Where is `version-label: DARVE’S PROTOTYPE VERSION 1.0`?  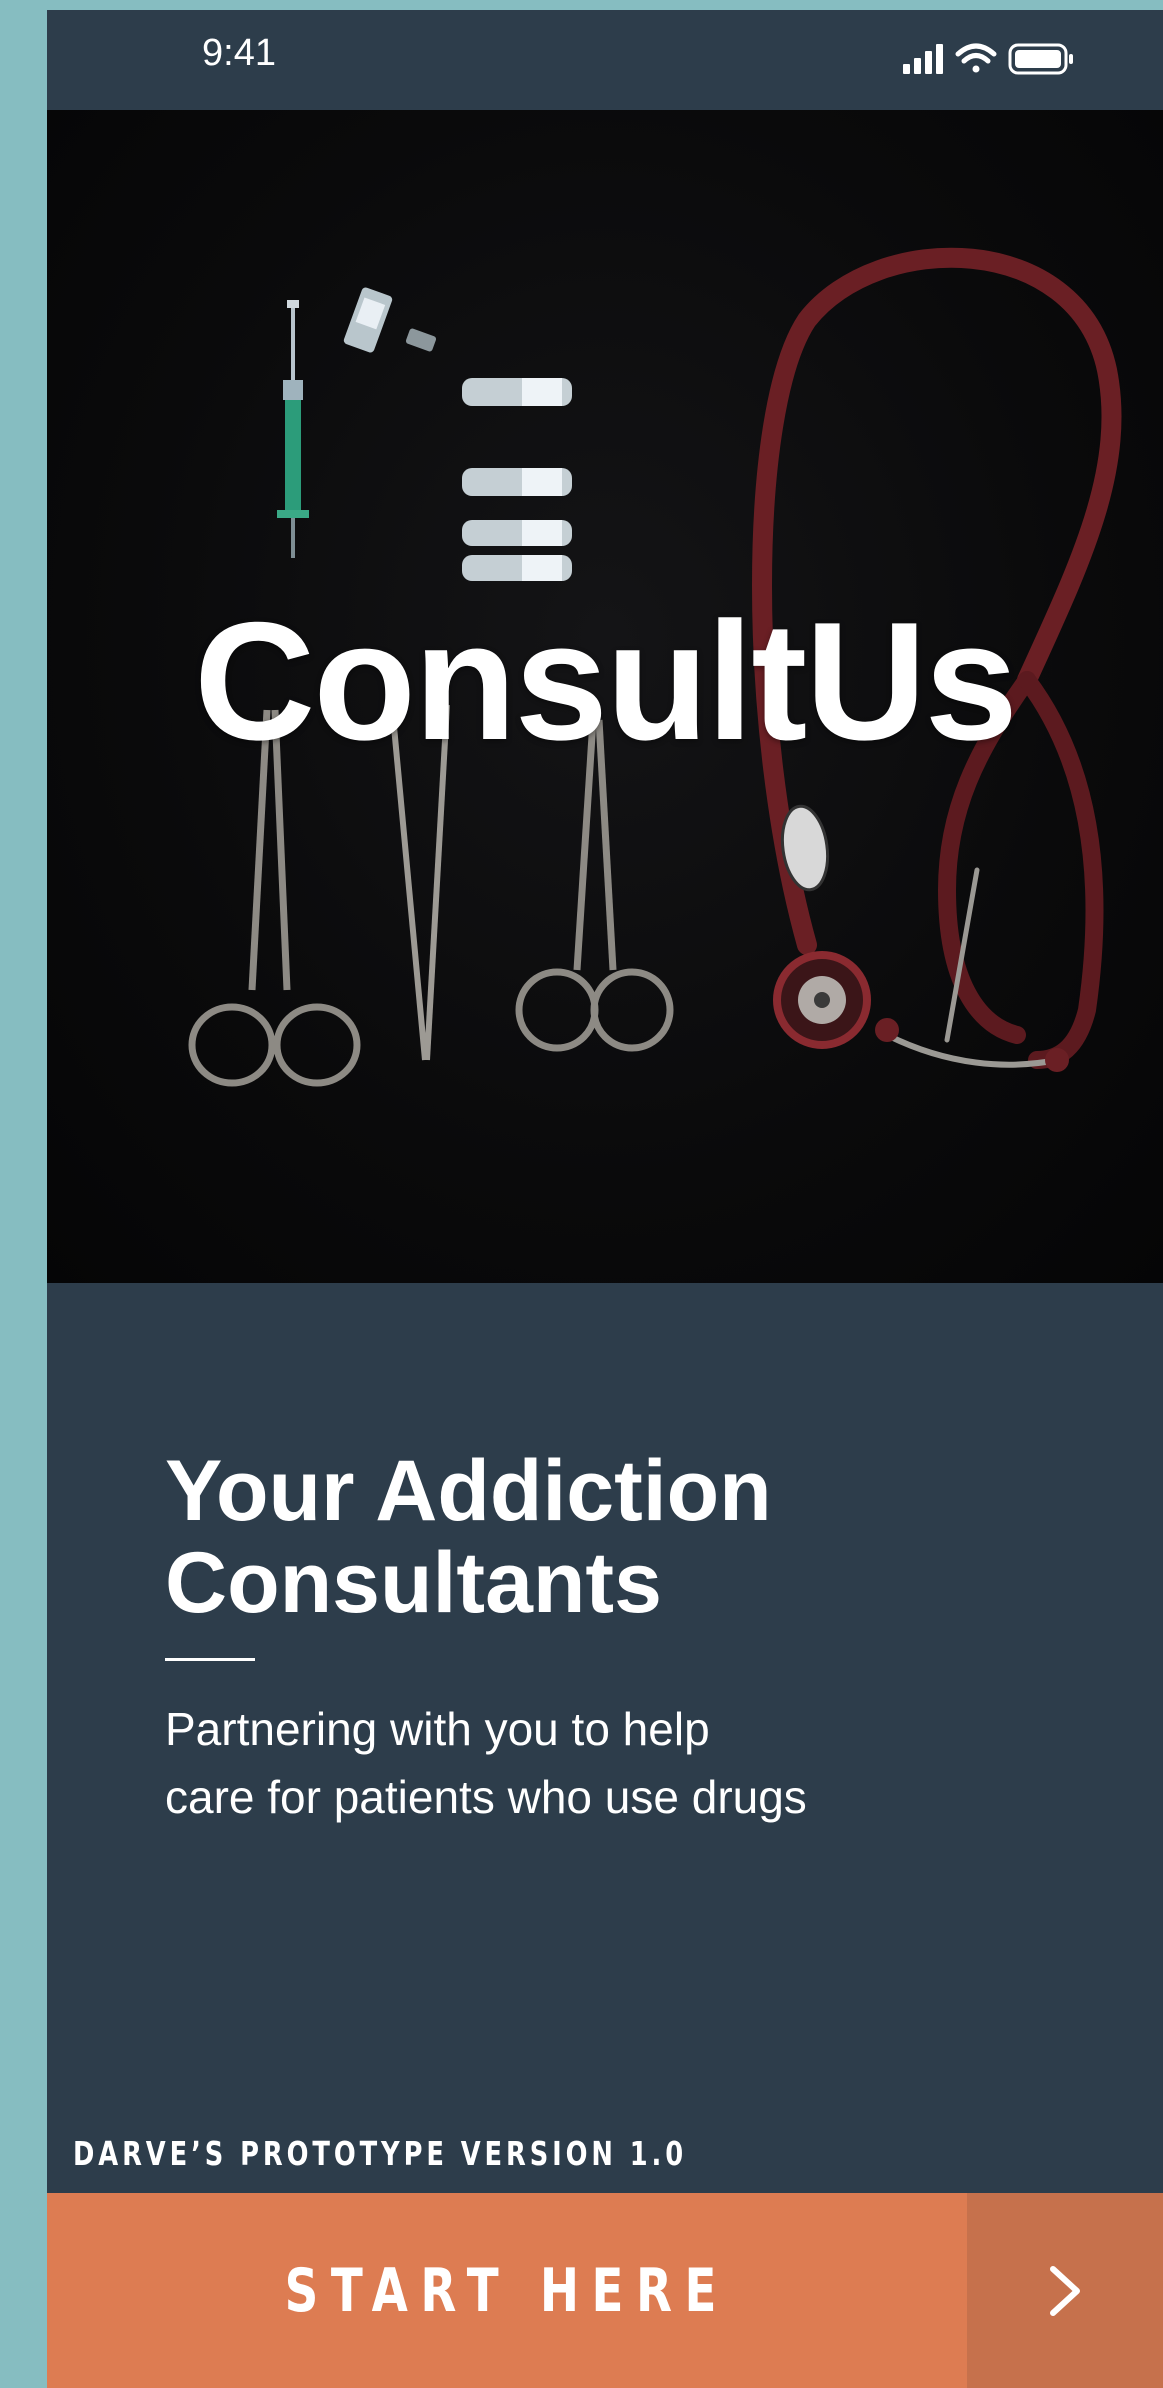 version-label: DARVE’S PROTOTYPE VERSION 1.0 is located at coordinates (380, 2153).